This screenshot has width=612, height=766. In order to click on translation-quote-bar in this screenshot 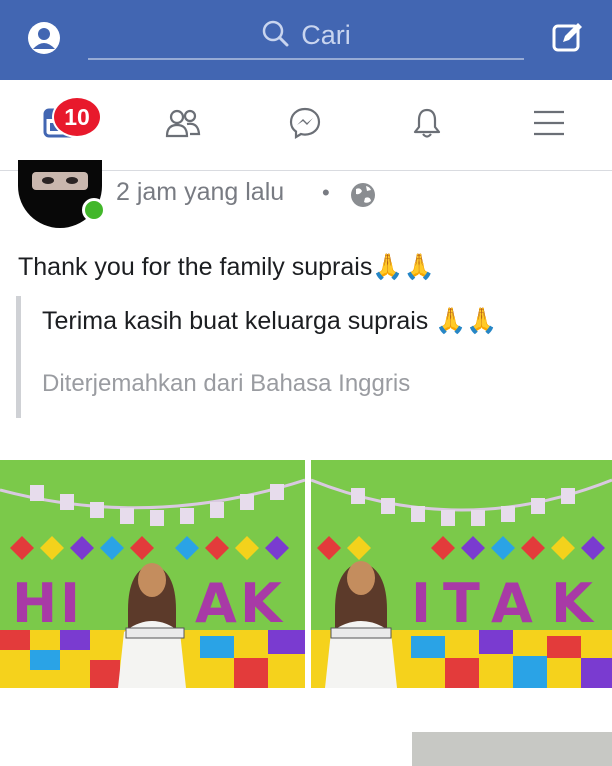, I will do `click(18, 357)`.